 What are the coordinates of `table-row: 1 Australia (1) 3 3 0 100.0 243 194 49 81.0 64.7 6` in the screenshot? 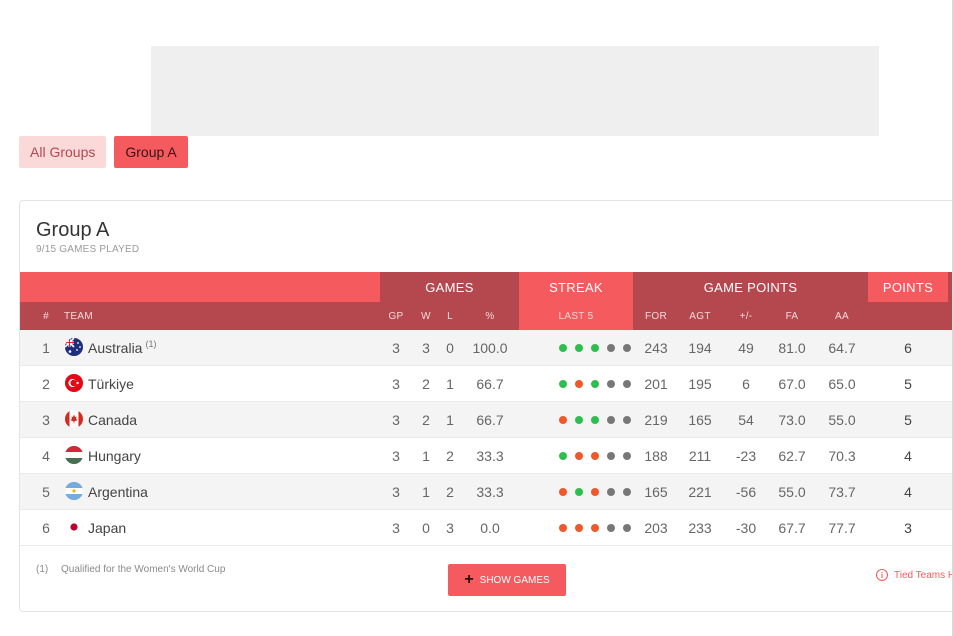 It's located at (486, 348).